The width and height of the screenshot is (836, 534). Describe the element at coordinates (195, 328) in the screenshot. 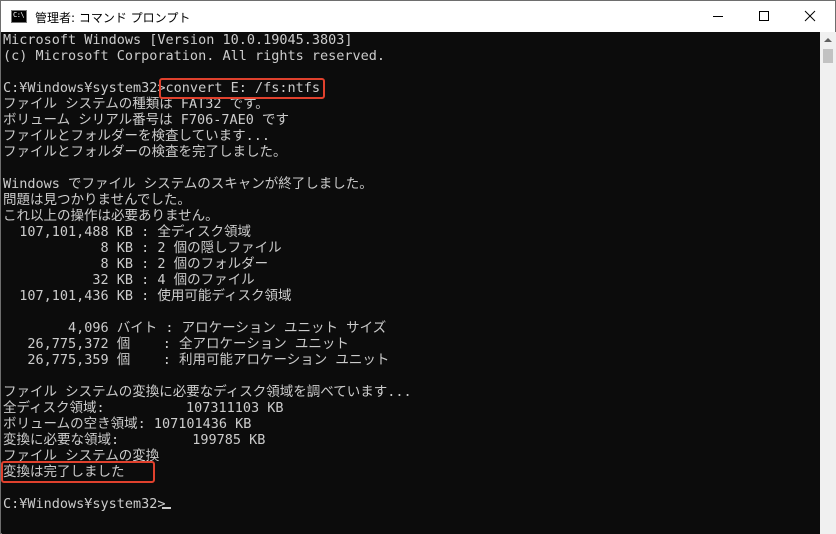

I see `console-line: 4,096 バイト : アロケーション ユニット サイズ` at that location.